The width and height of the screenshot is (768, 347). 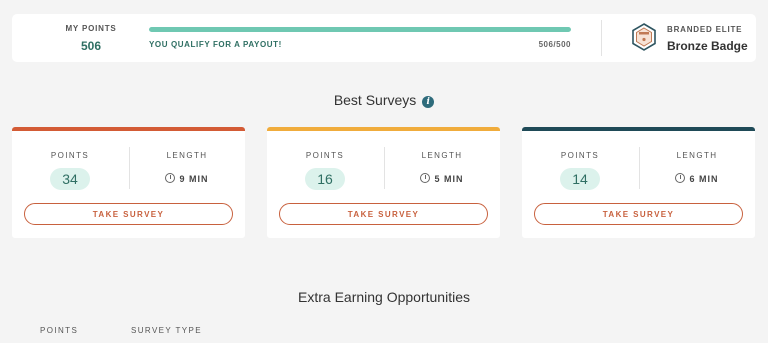 What do you see at coordinates (601, 38) in the screenshot?
I see `divider` at bounding box center [601, 38].